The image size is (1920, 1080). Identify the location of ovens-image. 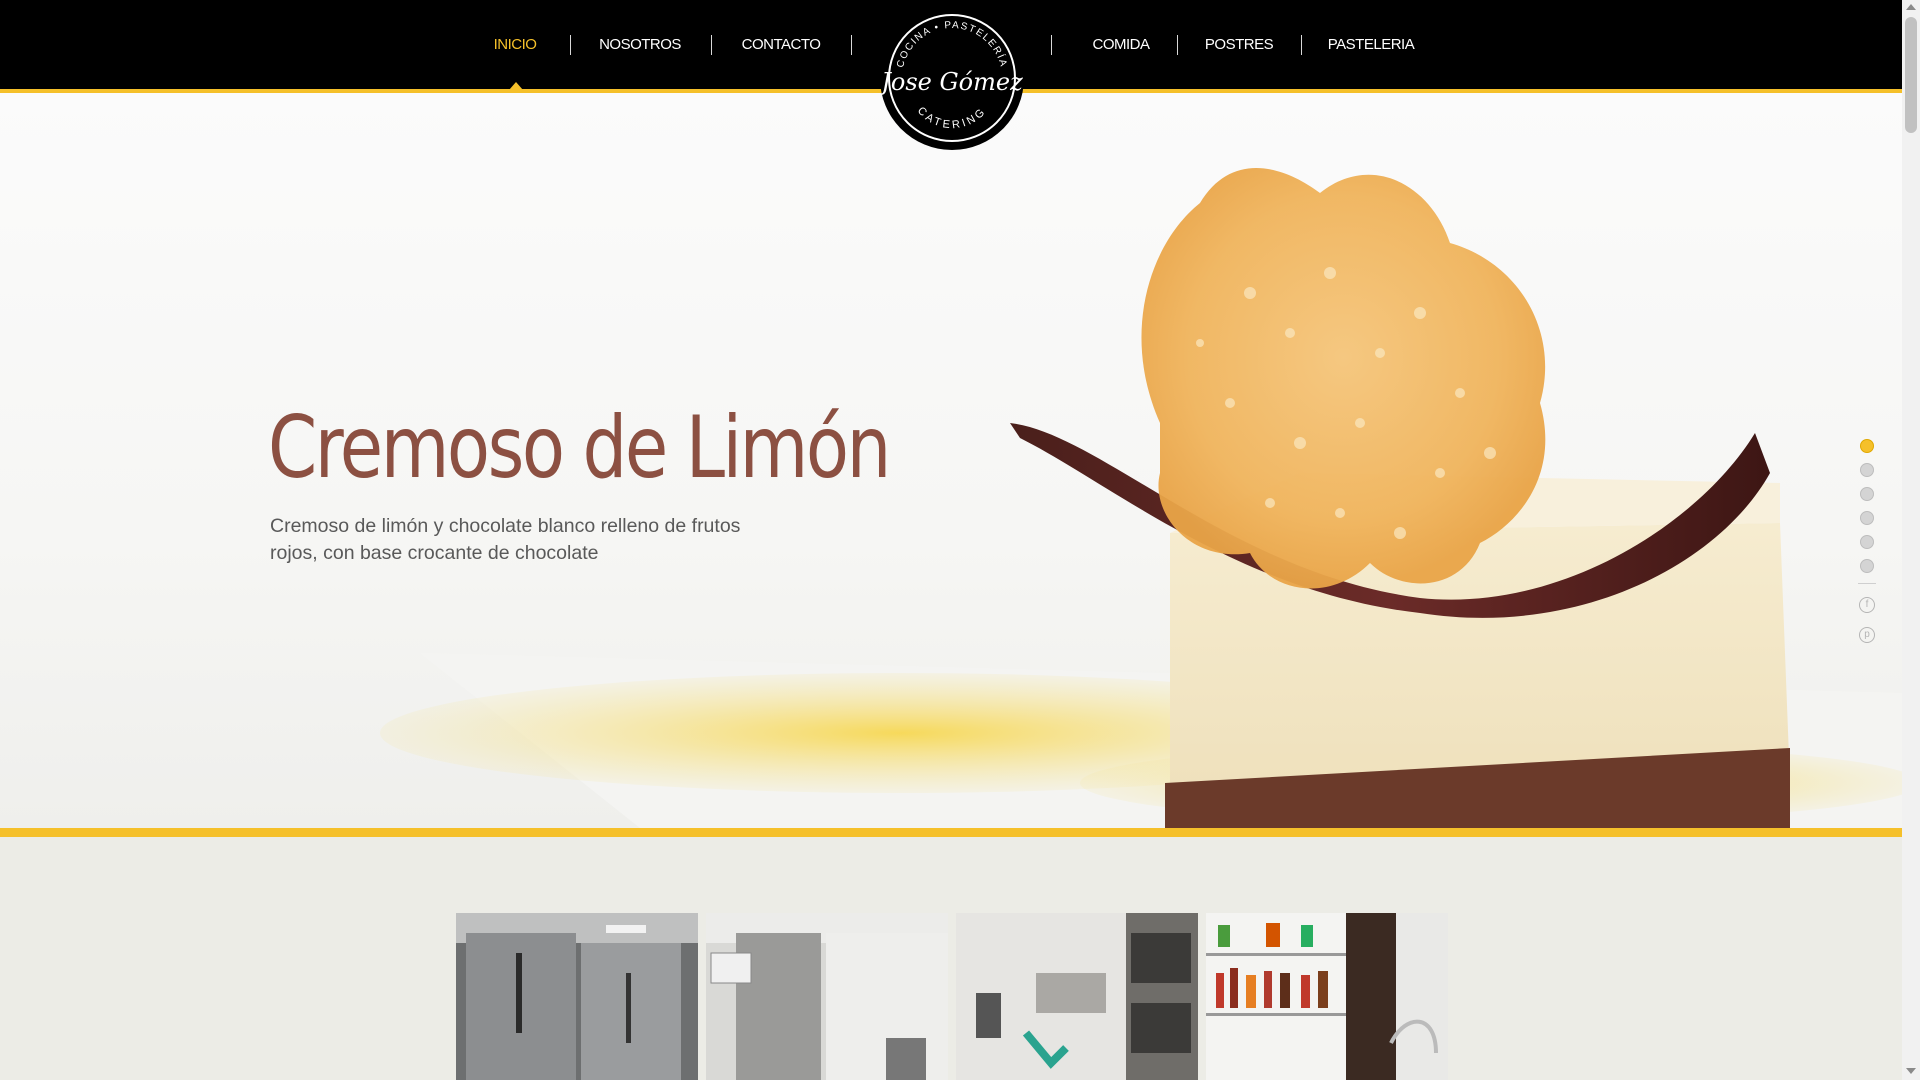
(1077, 996).